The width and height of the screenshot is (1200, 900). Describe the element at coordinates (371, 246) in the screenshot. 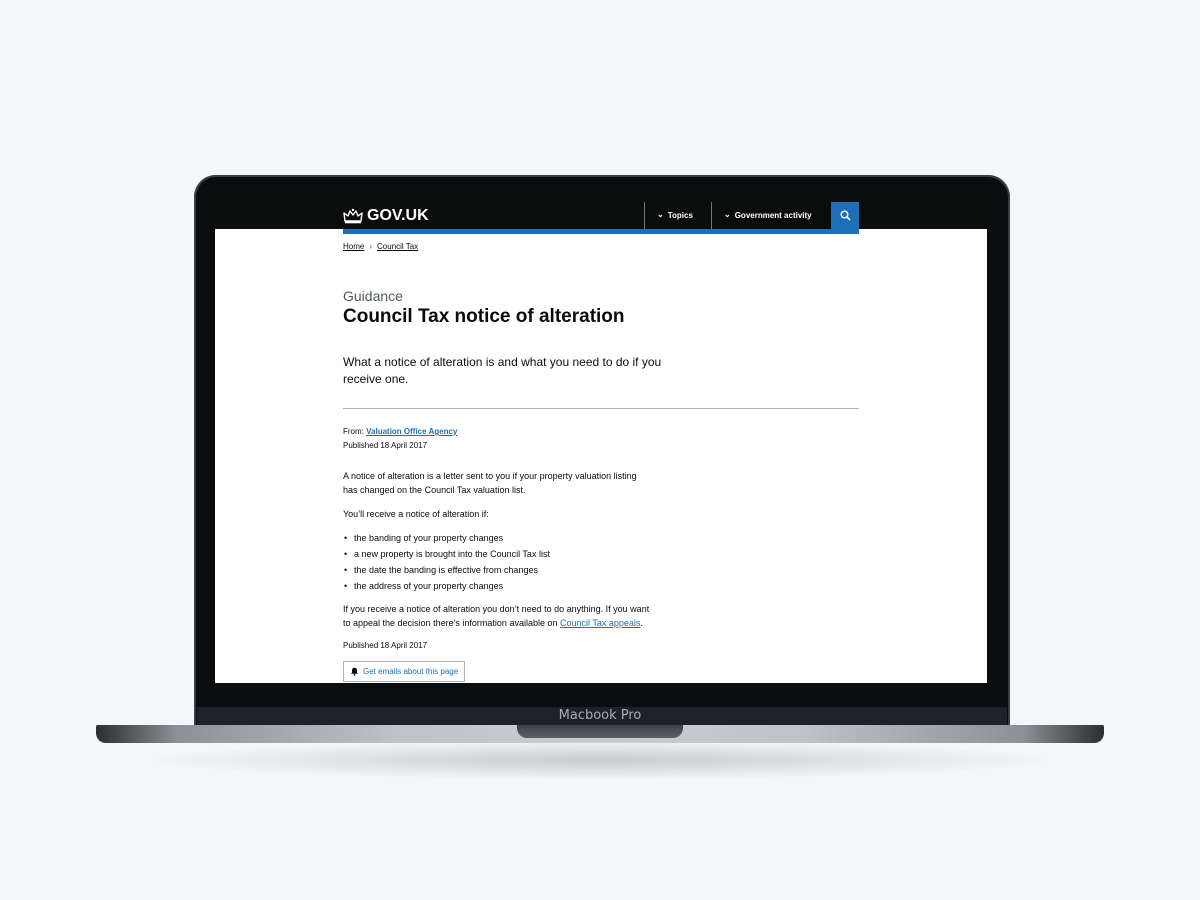

I see `chevron-right-icon: ›` at that location.